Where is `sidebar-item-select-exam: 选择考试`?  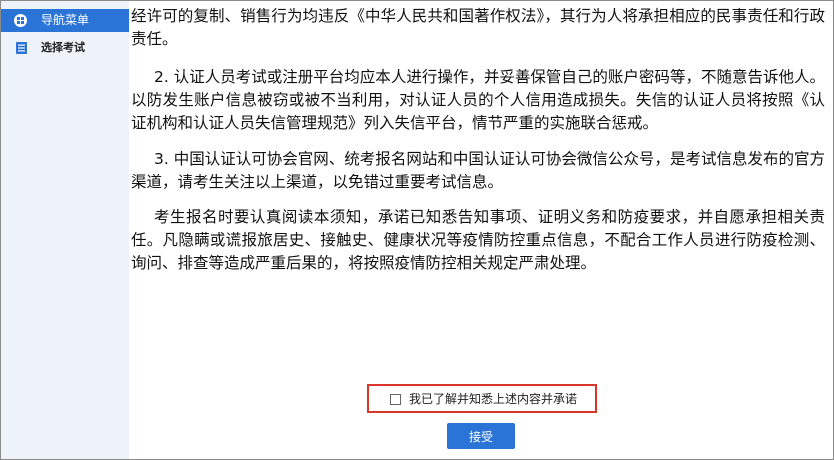
sidebar-item-select-exam: 选择考试 is located at coordinates (65, 48).